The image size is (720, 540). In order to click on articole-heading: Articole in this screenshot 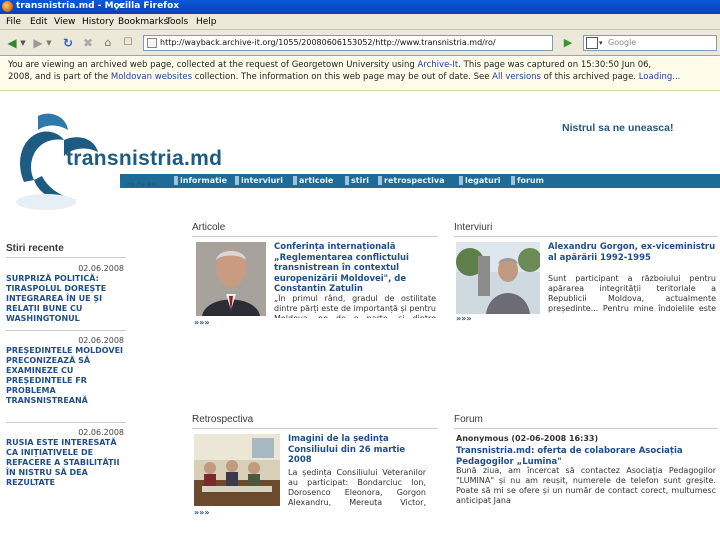, I will do `click(209, 227)`.